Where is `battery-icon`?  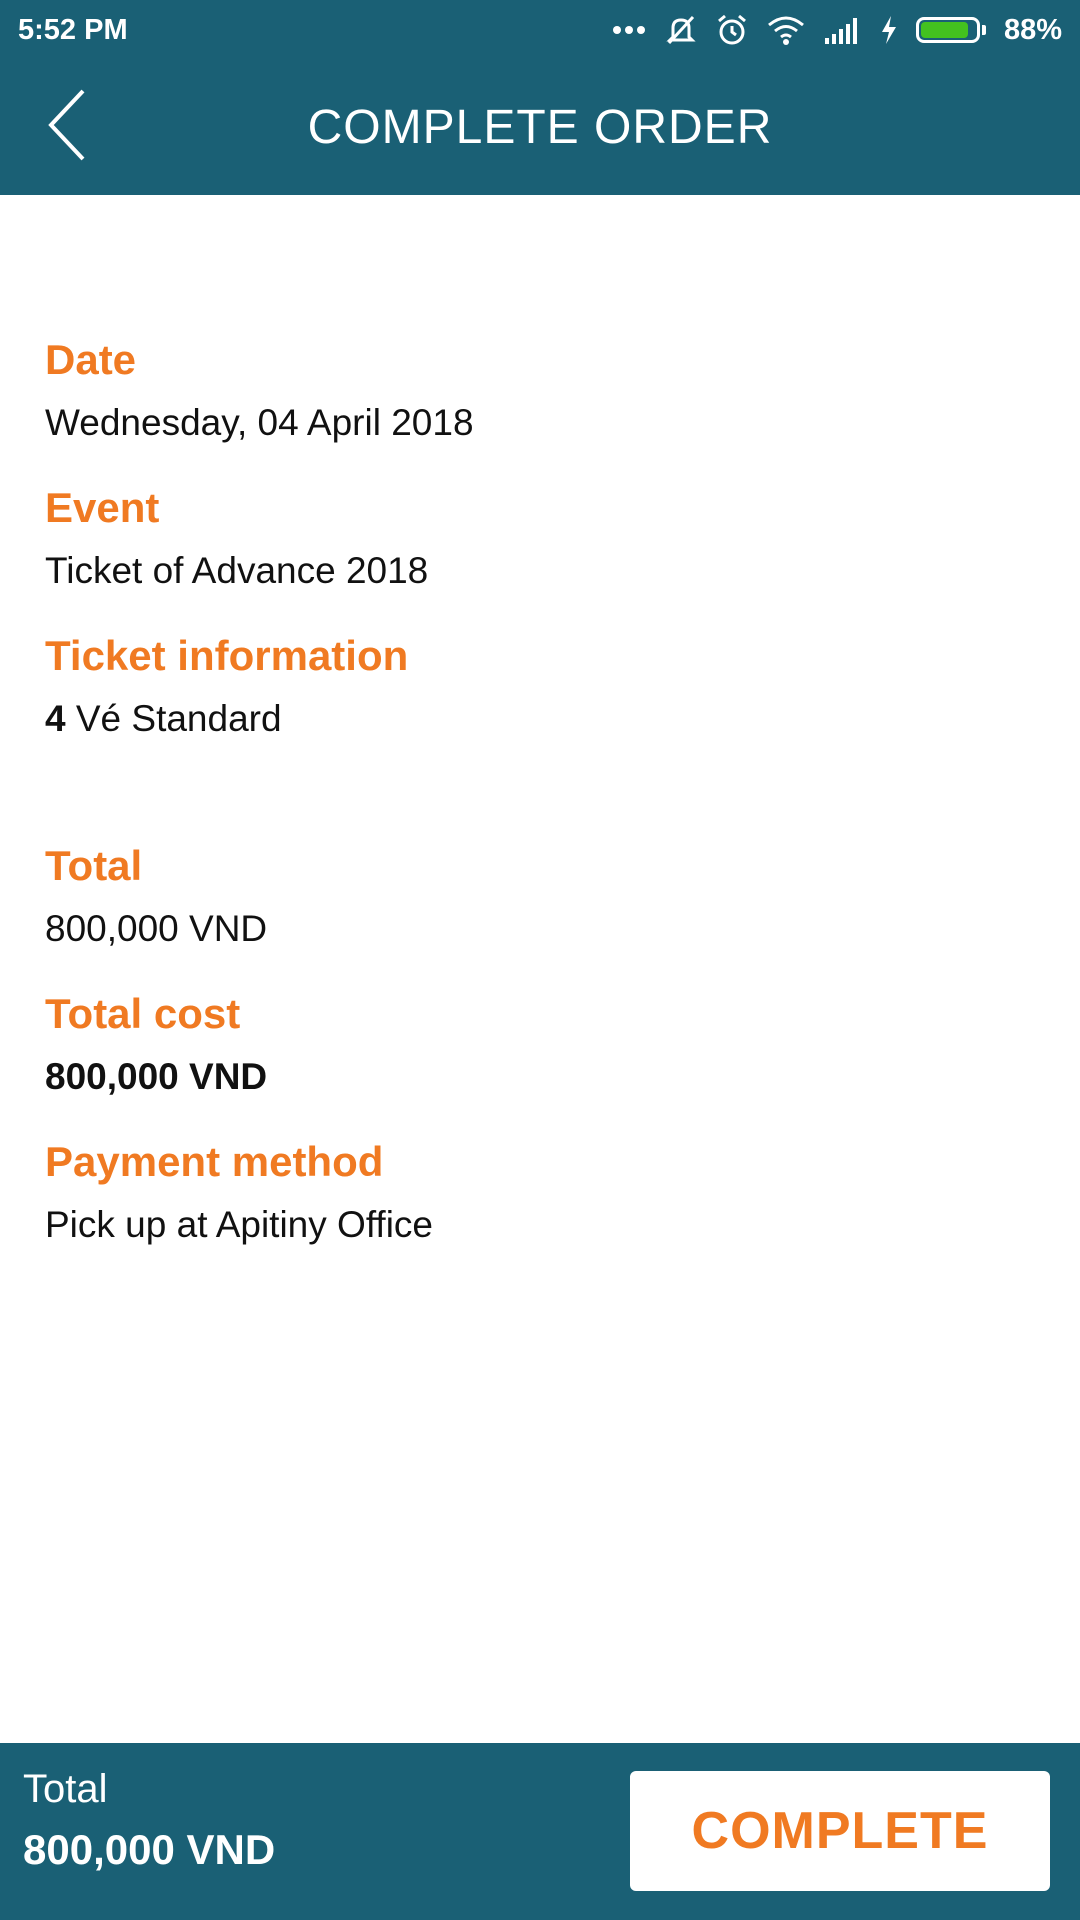 battery-icon is located at coordinates (950, 30).